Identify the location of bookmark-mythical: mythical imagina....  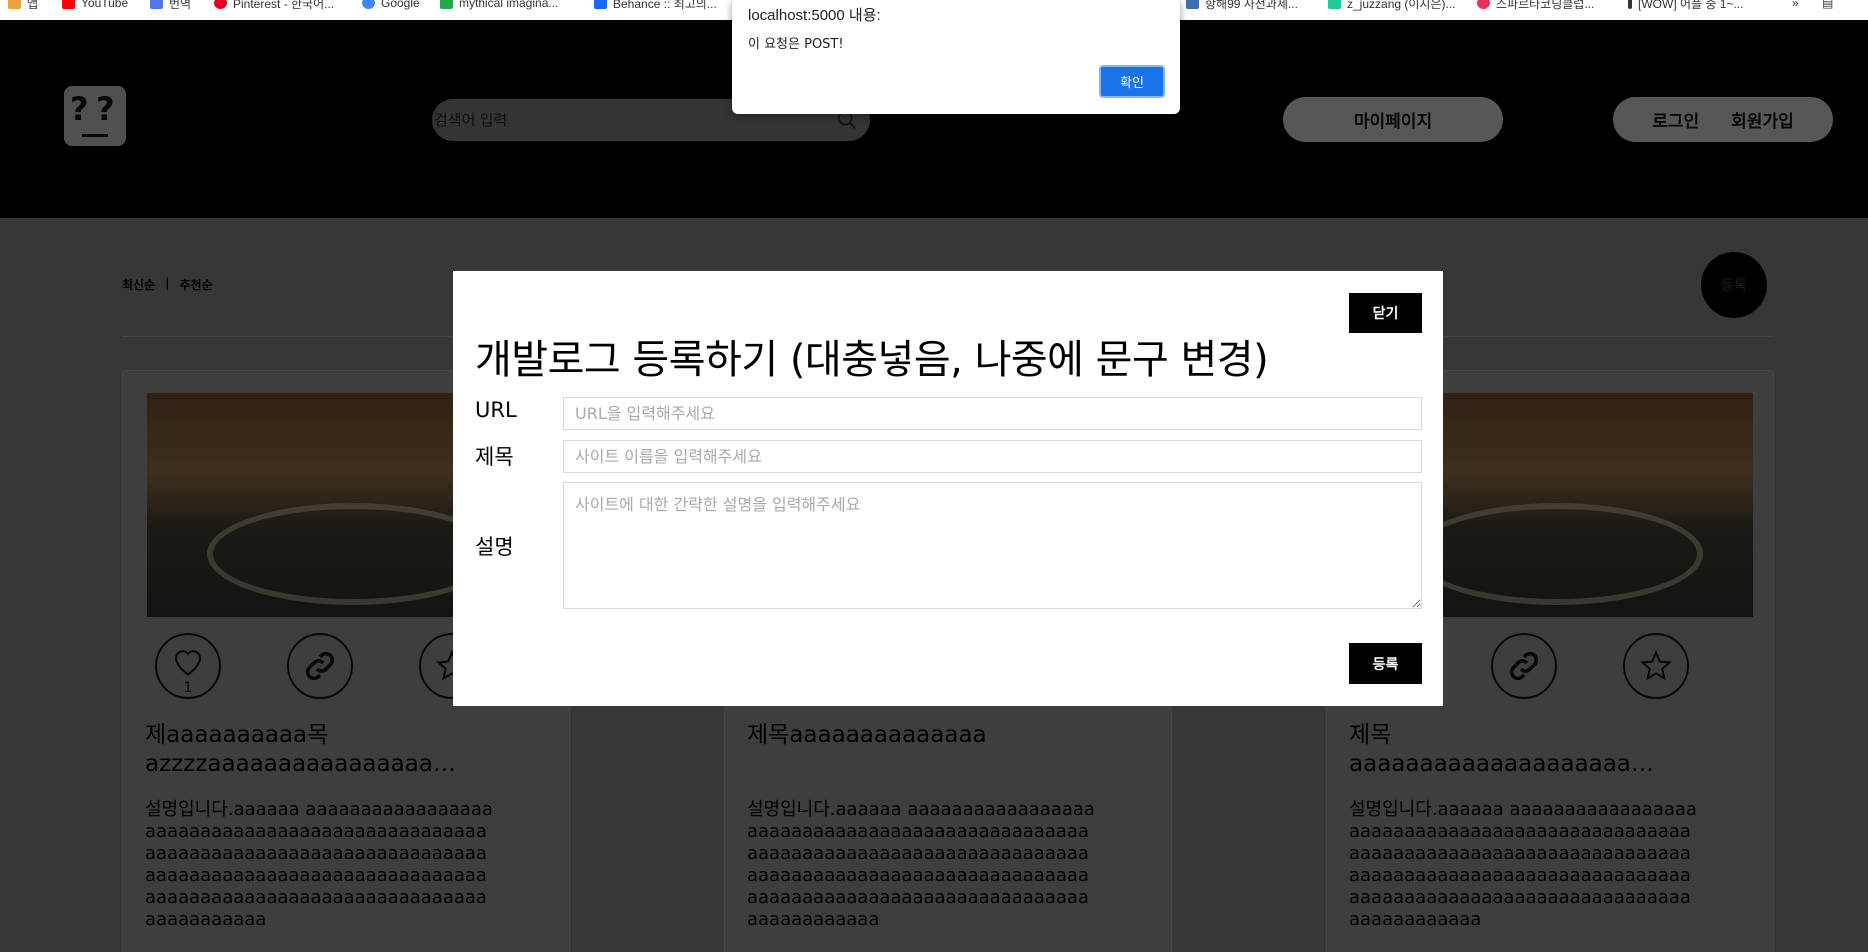
(499, 5).